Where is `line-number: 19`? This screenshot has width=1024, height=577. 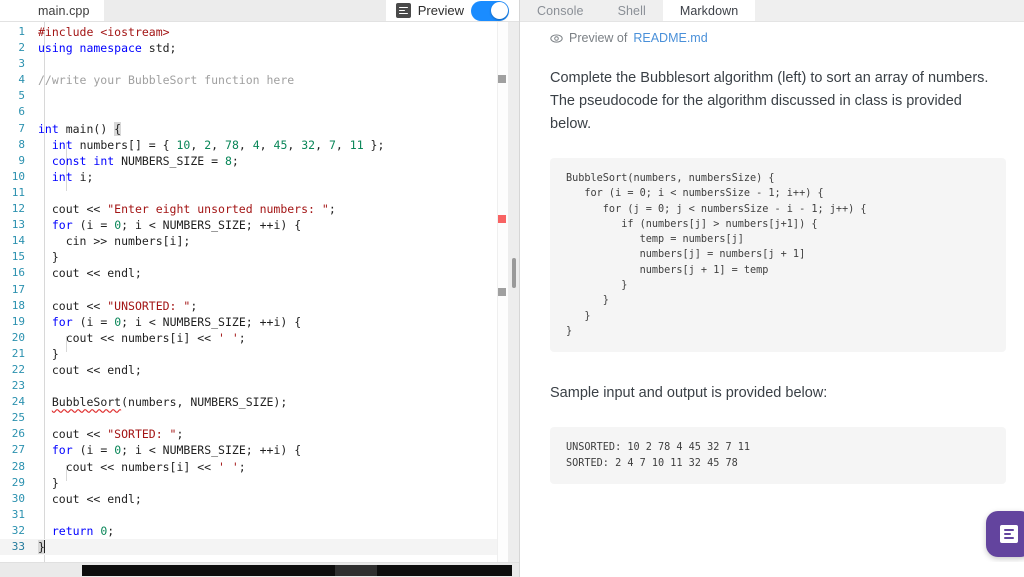 line-number: 19 is located at coordinates (18, 321).